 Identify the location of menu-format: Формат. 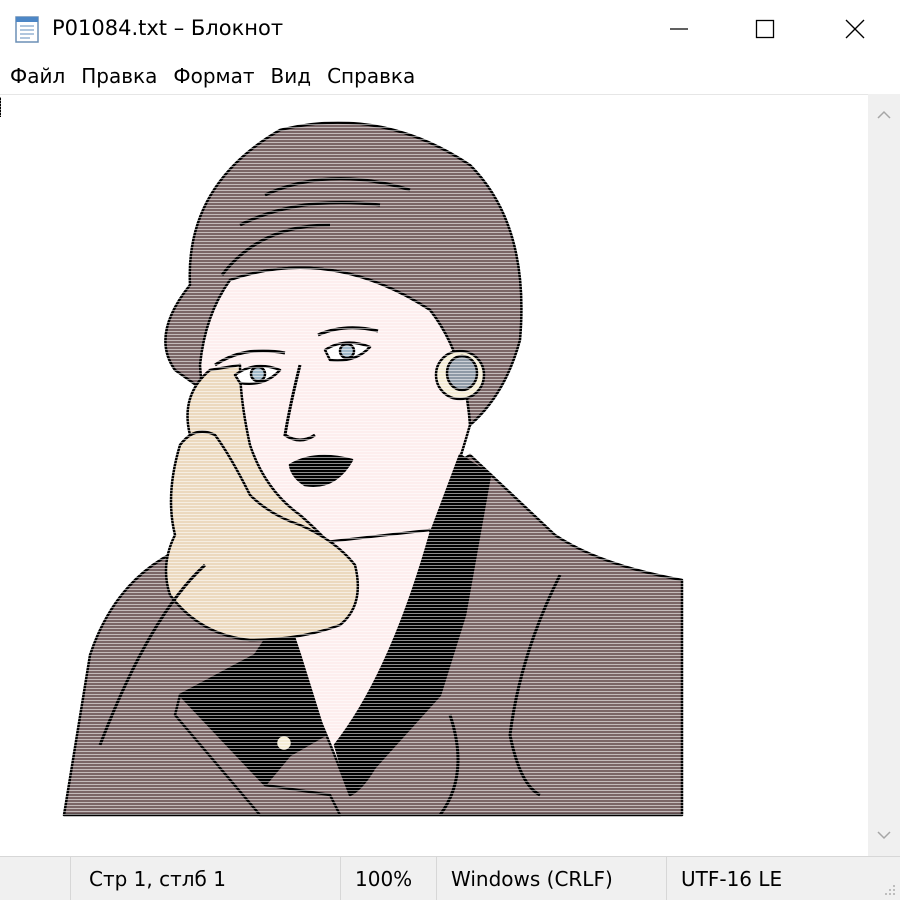
(213, 76).